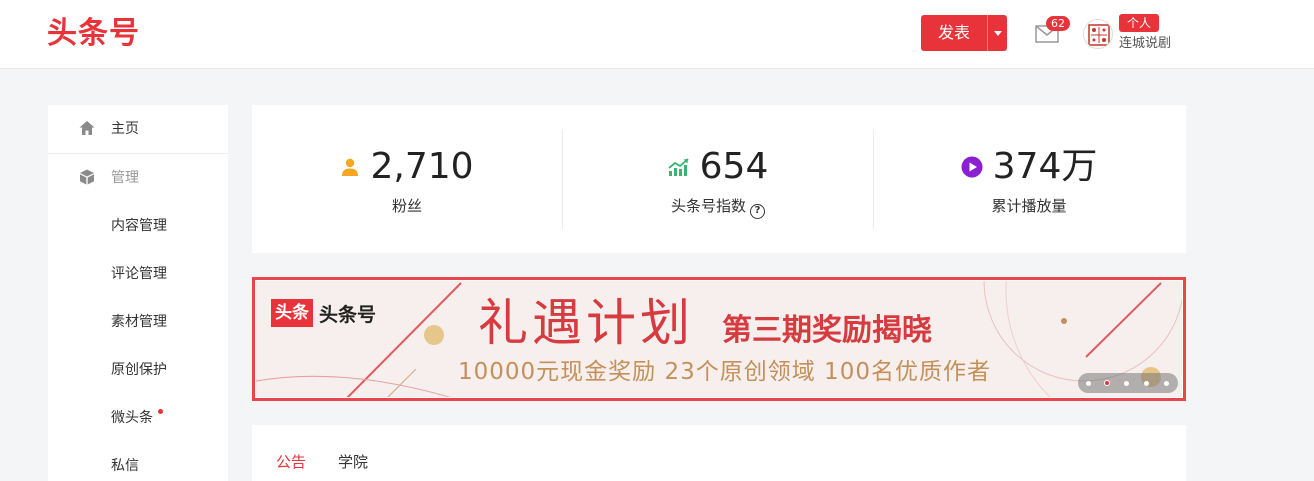 The width and height of the screenshot is (1314, 481). What do you see at coordinates (586, 323) in the screenshot?
I see `banner-title: 礼遇计划` at bounding box center [586, 323].